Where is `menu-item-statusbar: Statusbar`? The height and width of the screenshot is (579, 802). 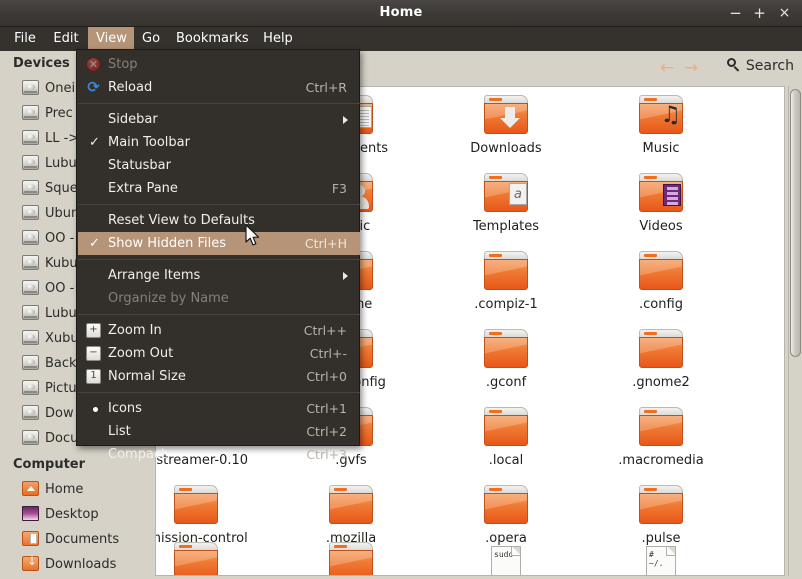
menu-item-statusbar: Statusbar is located at coordinates (219, 165).